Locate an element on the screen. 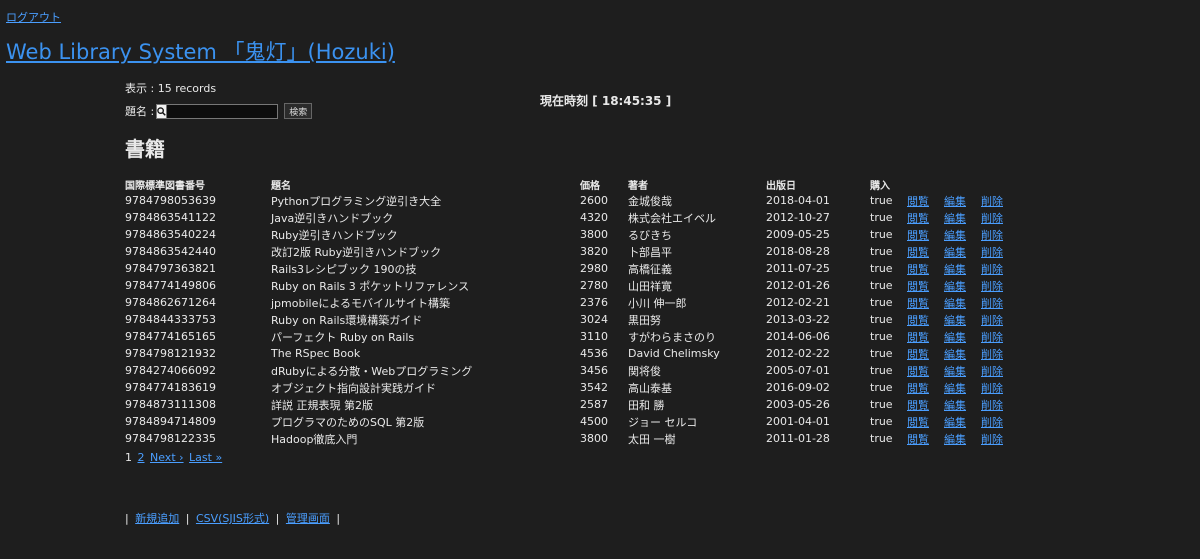 The height and width of the screenshot is (559, 1200). csv-export-link: CSV(SJIS形式) is located at coordinates (232, 518).